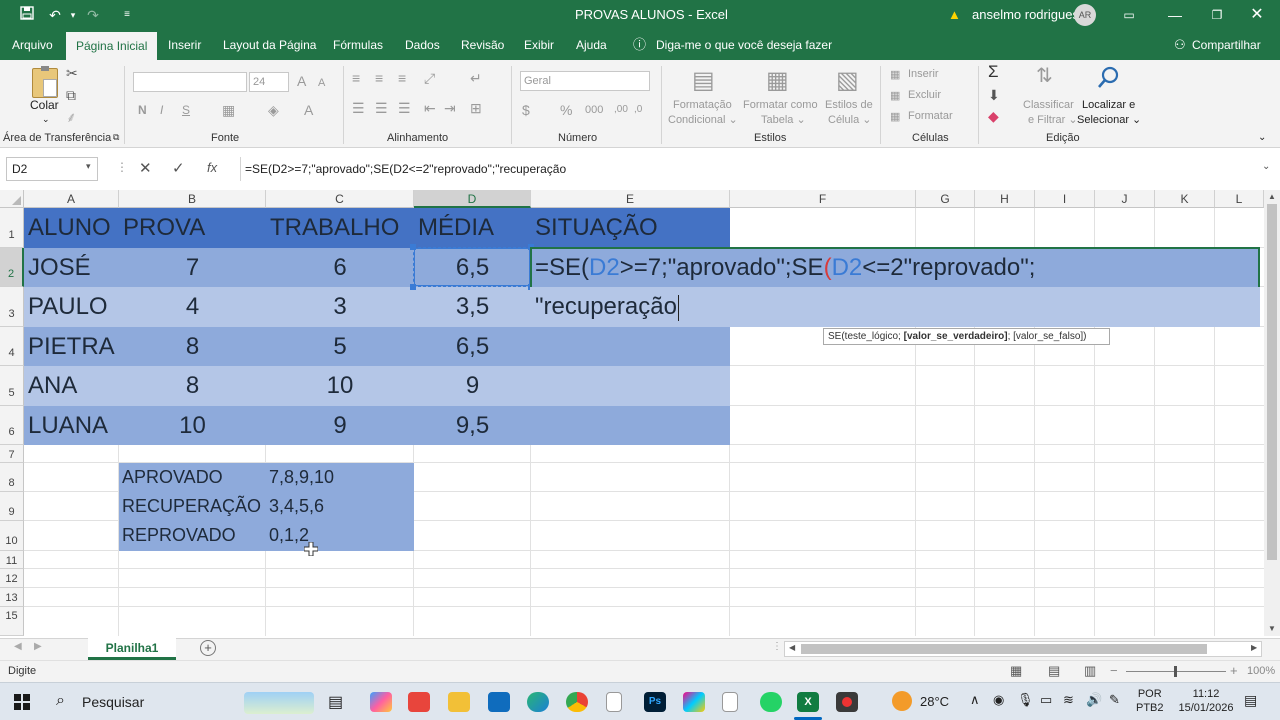 The height and width of the screenshot is (720, 1280). What do you see at coordinates (422, 45) in the screenshot?
I see `tab-dados: Dados` at bounding box center [422, 45].